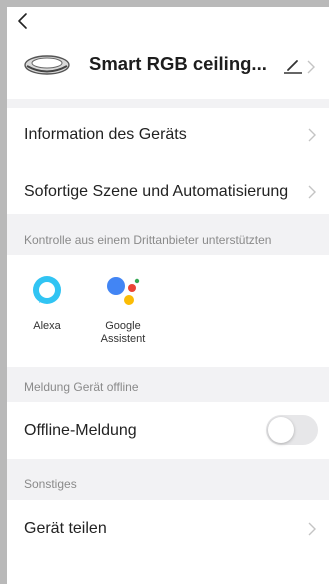 The height and width of the screenshot is (584, 329). I want to click on scene-automation-row: Sofortige Szene und Automatisierung, so click(168, 187).